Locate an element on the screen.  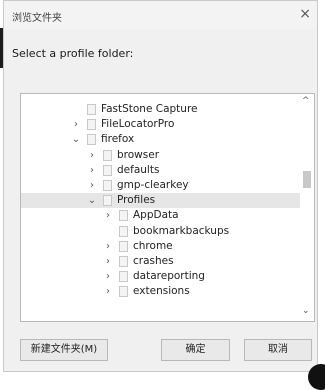
tree-item-label: datareporting is located at coordinates (169, 276).